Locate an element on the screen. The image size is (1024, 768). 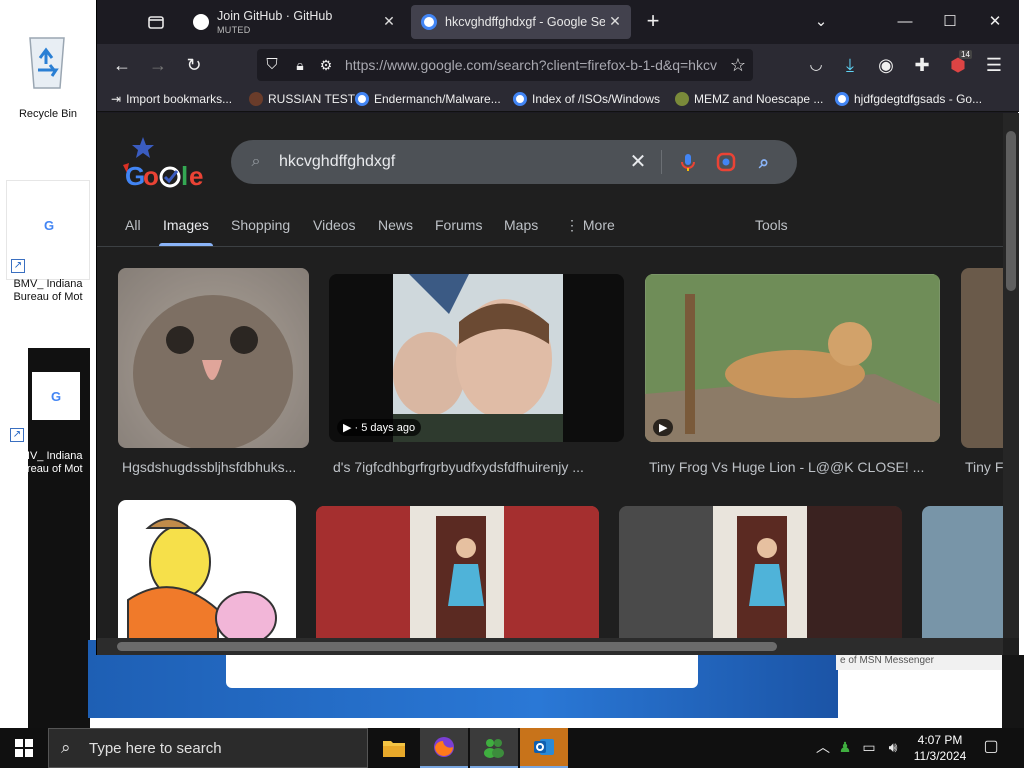
back-button: ← is located at coordinates (122, 65).